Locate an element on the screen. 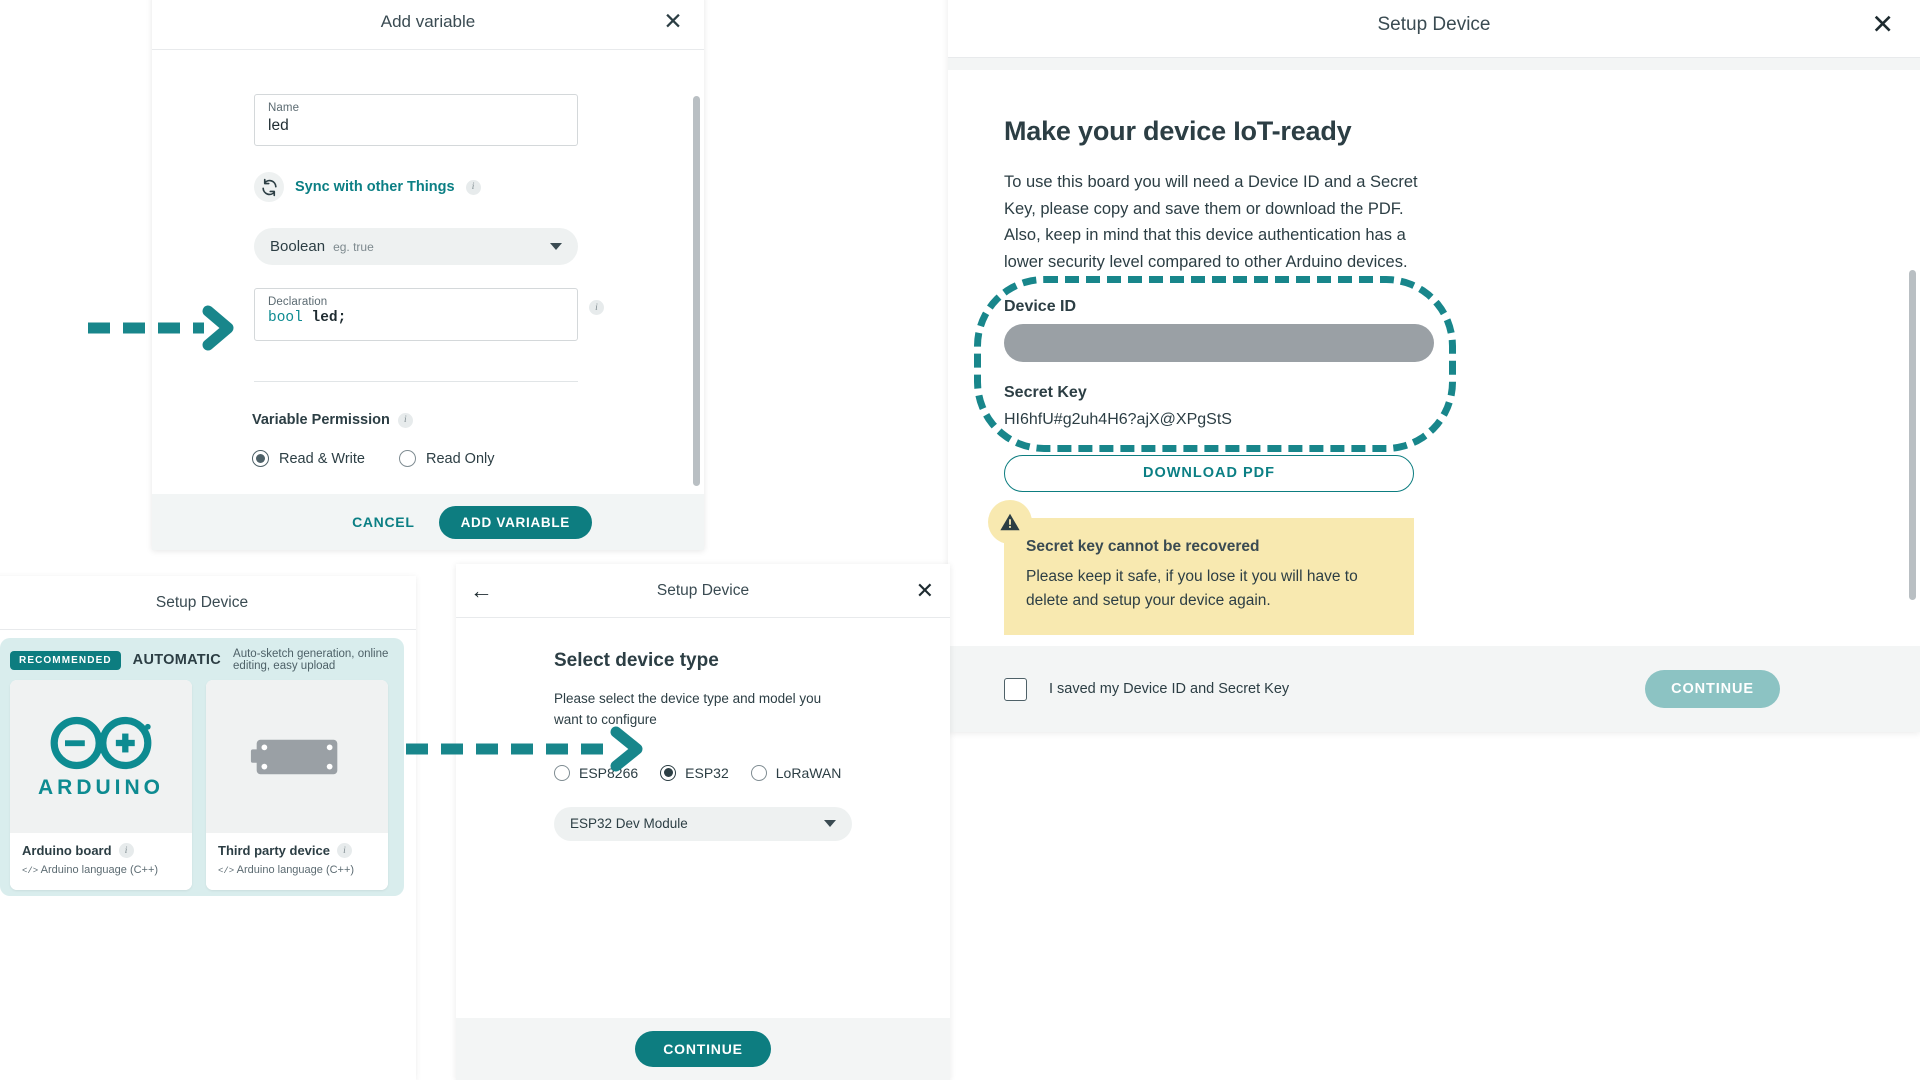  device-type-option-esp32: ESP32 is located at coordinates (694, 772).